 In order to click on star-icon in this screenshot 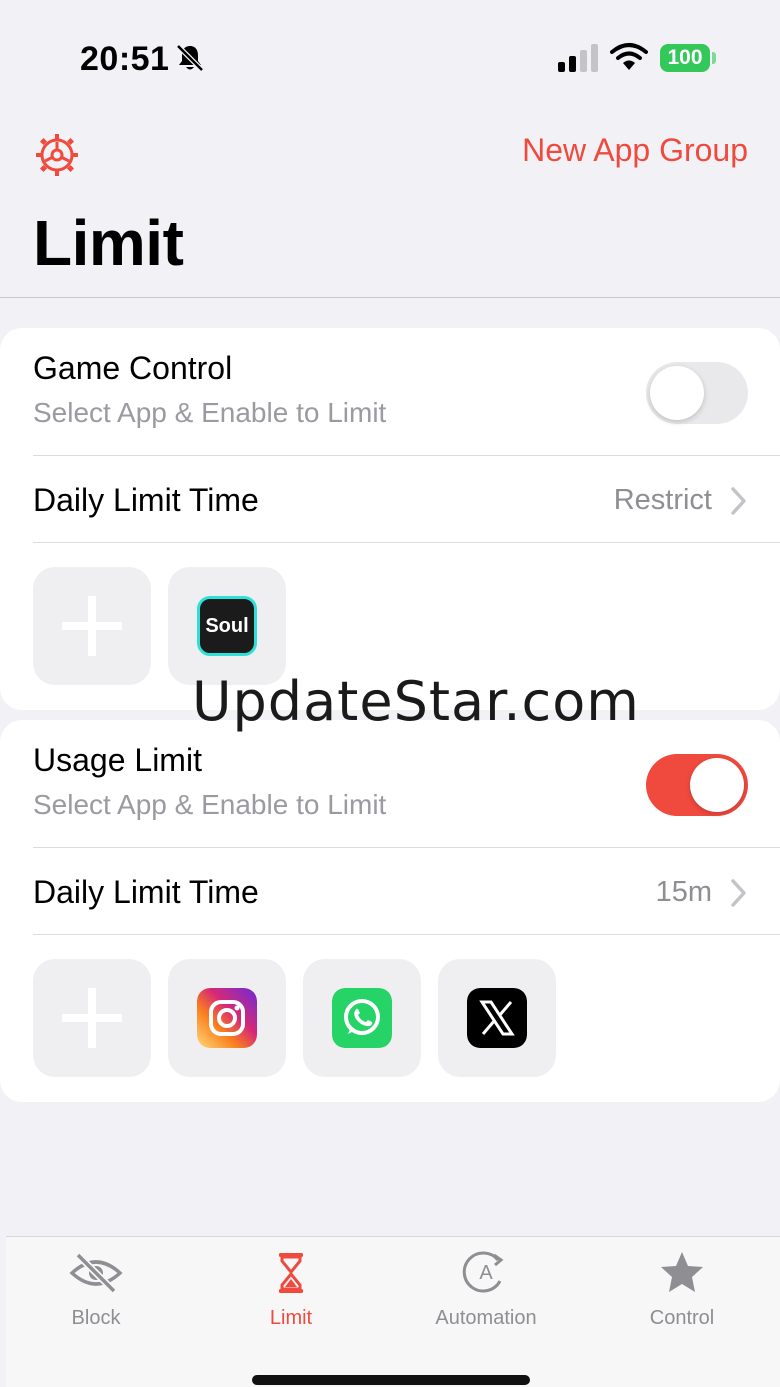, I will do `click(682, 1272)`.